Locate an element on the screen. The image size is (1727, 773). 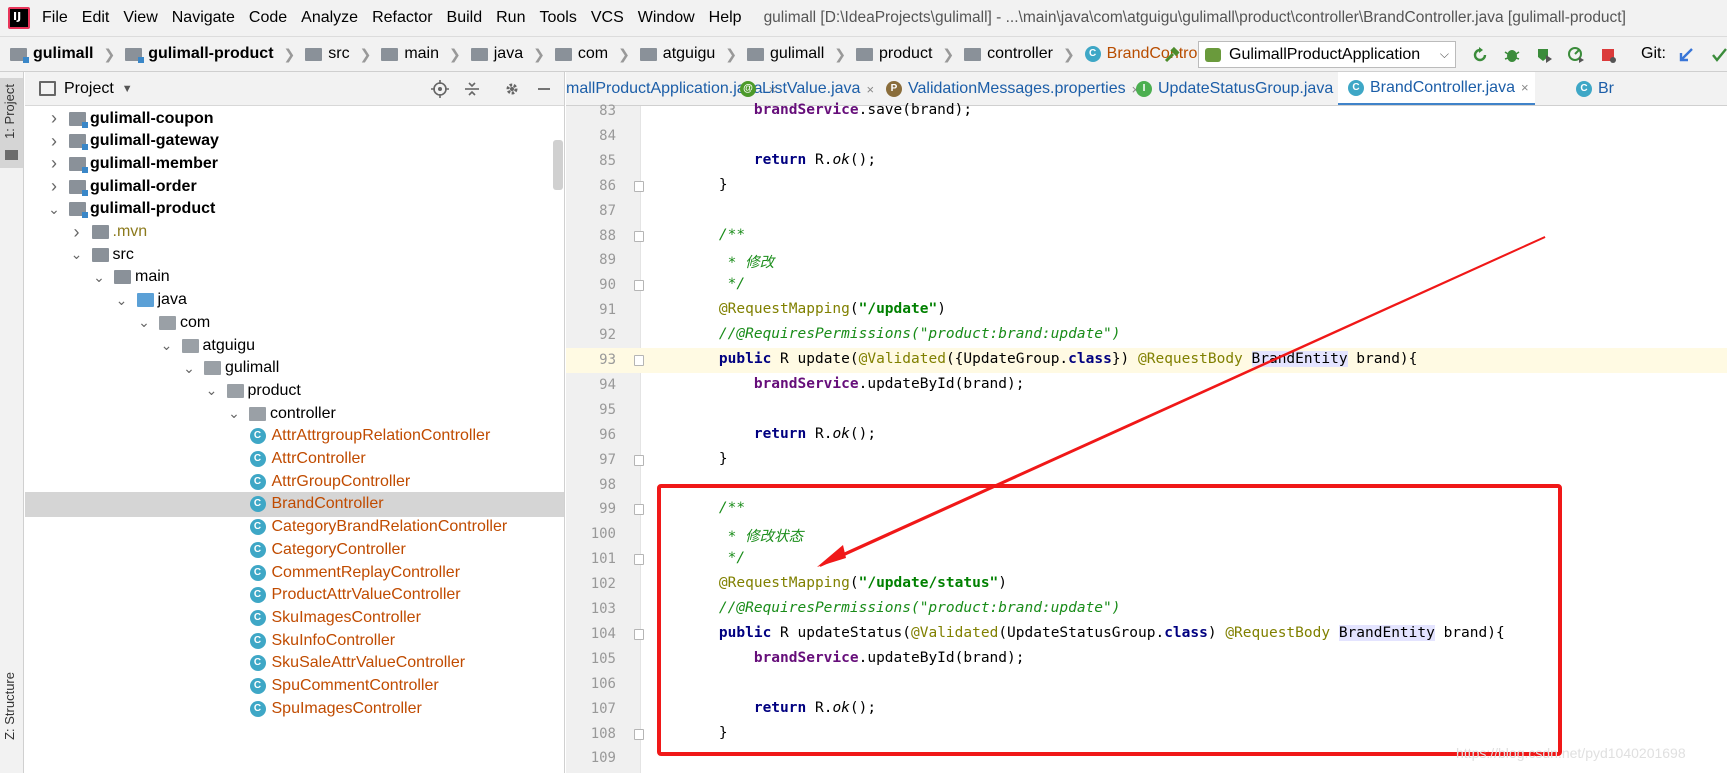
menu-build: Build is located at coordinates (465, 18).